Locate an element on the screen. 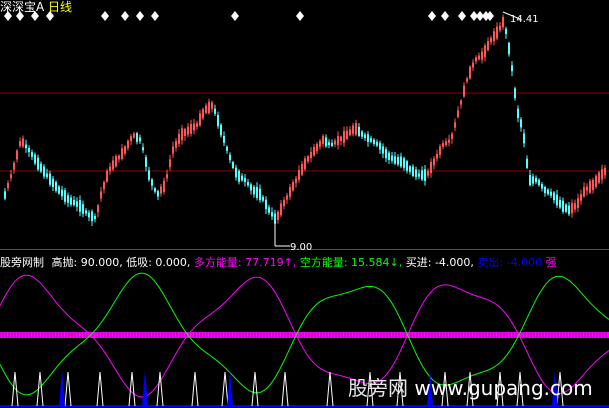  low-price-label: 9.00 is located at coordinates (301, 247).